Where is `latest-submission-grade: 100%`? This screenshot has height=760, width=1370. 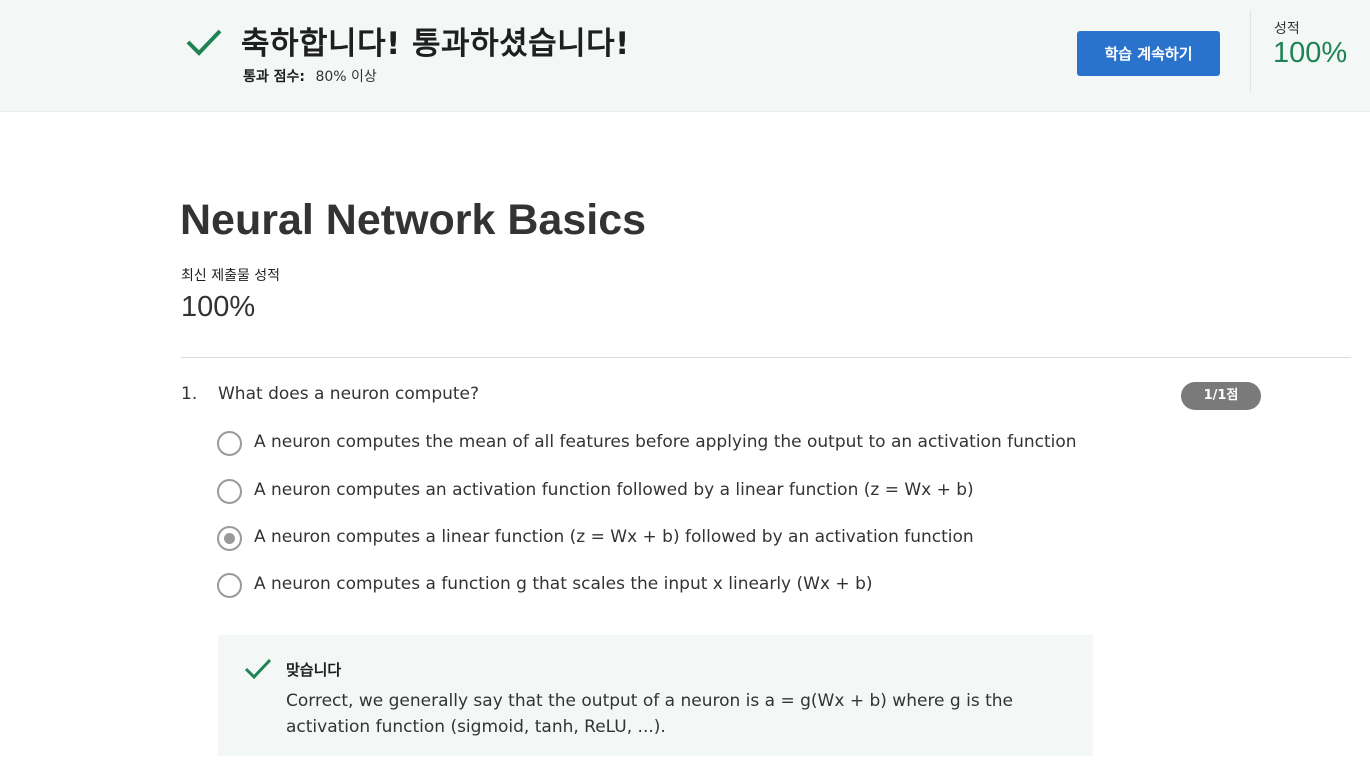 latest-submission-grade: 100% is located at coordinates (218, 307).